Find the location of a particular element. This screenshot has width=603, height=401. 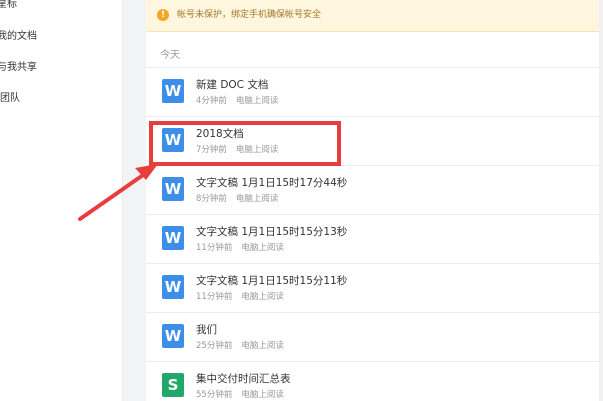

sidebar-item-shared-with-me: 与我共享 is located at coordinates (18, 68).